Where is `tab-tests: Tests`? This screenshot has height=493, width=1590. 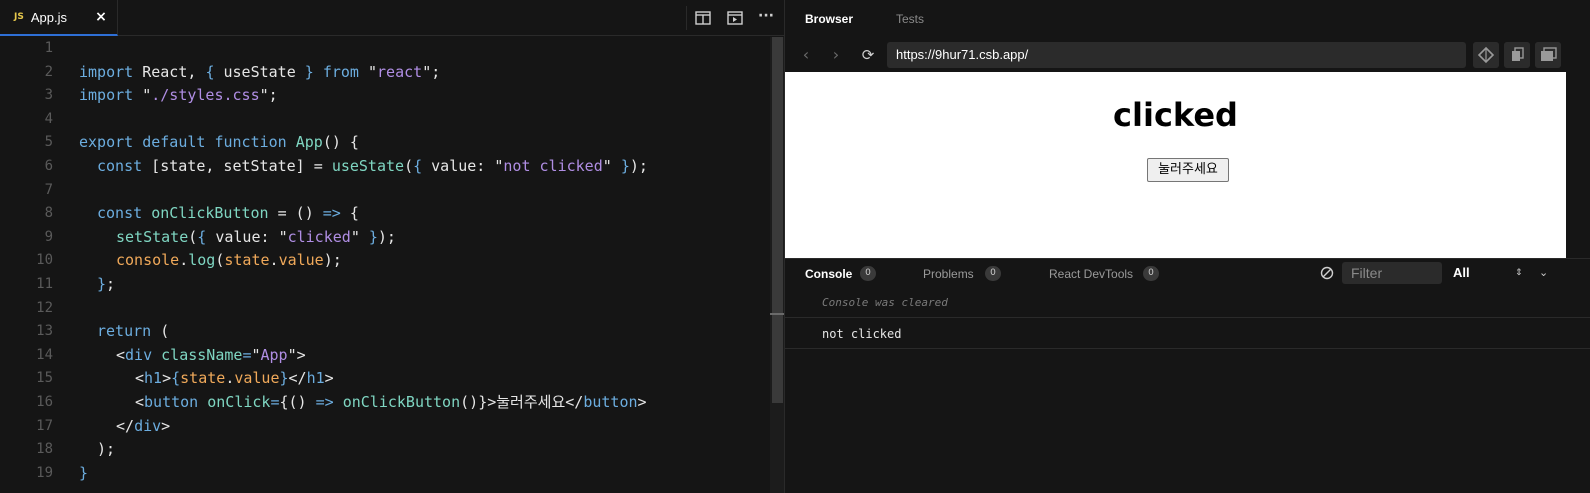
tab-tests: Tests is located at coordinates (910, 19).